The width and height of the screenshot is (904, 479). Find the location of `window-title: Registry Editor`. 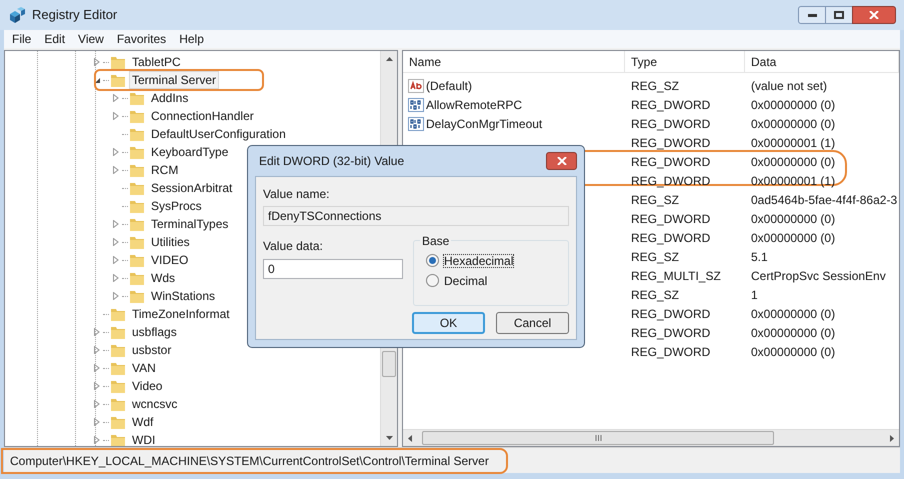

window-title: Registry Editor is located at coordinates (75, 15).